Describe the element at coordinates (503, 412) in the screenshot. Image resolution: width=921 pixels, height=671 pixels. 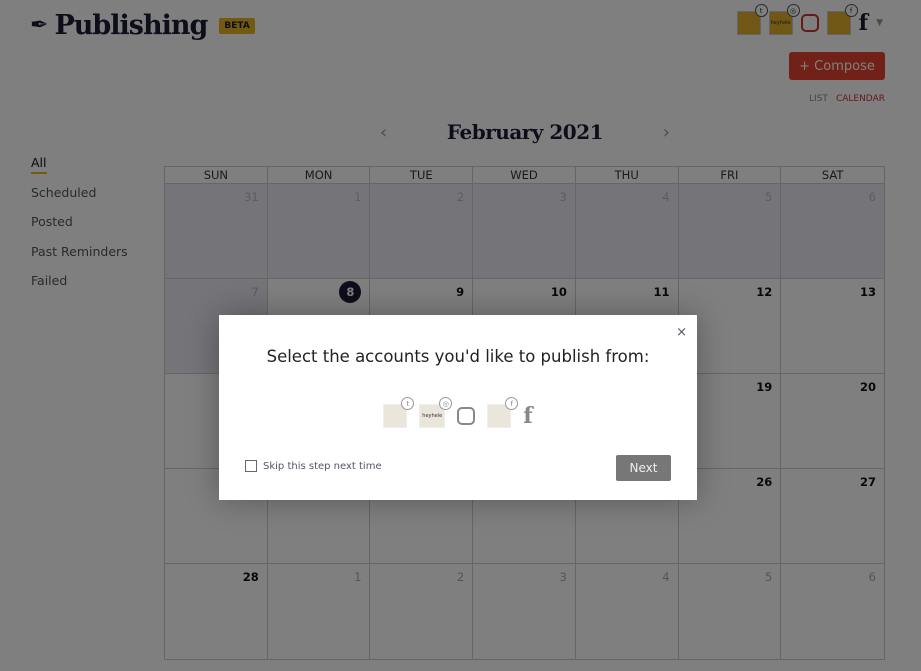
I see `account-avatar-facebook: f` at that location.